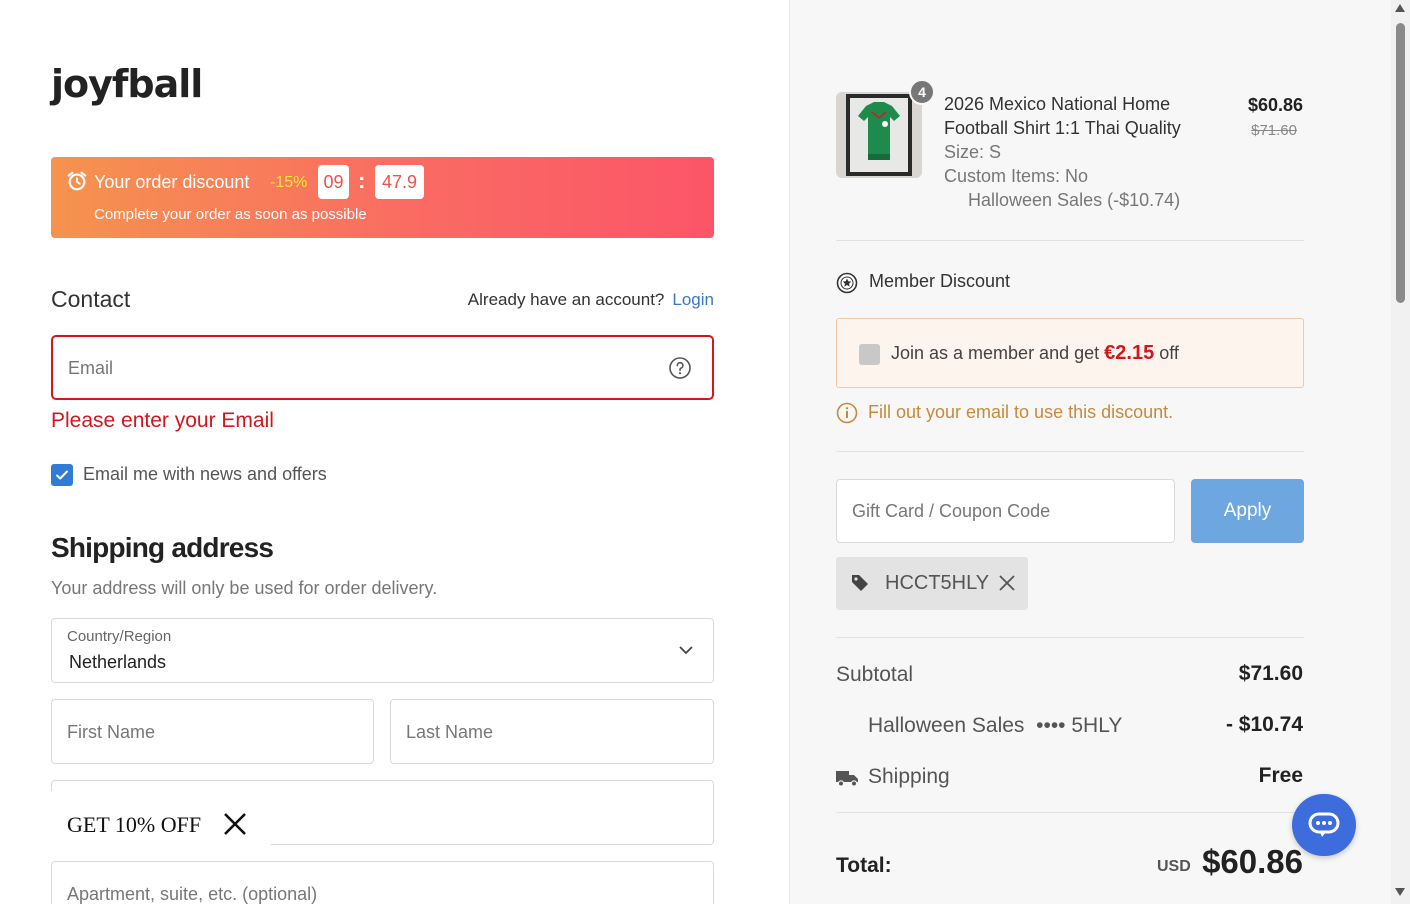 The height and width of the screenshot is (904, 1410). Describe the element at coordinates (951, 511) in the screenshot. I see `coupon-placeholder: Gift Card / Coupon Code` at that location.